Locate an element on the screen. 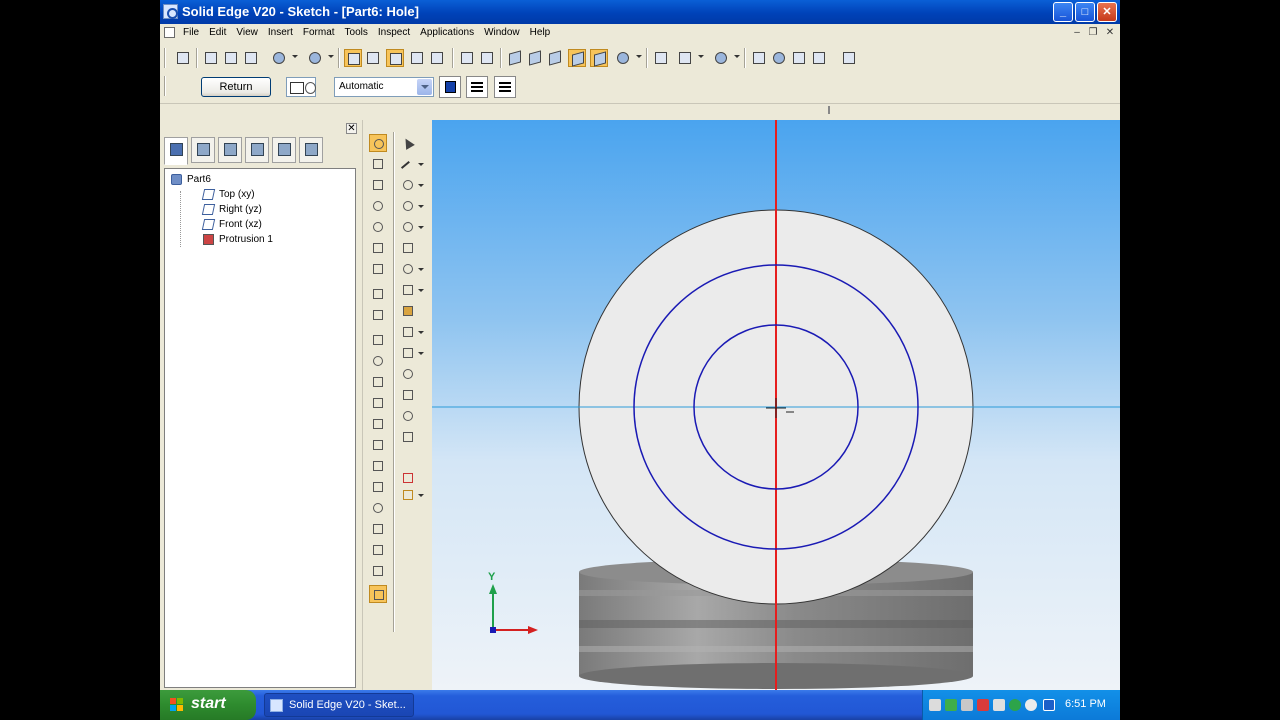 This screenshot has width=1280, height=720. view-front-icon is located at coordinates (487, 58).